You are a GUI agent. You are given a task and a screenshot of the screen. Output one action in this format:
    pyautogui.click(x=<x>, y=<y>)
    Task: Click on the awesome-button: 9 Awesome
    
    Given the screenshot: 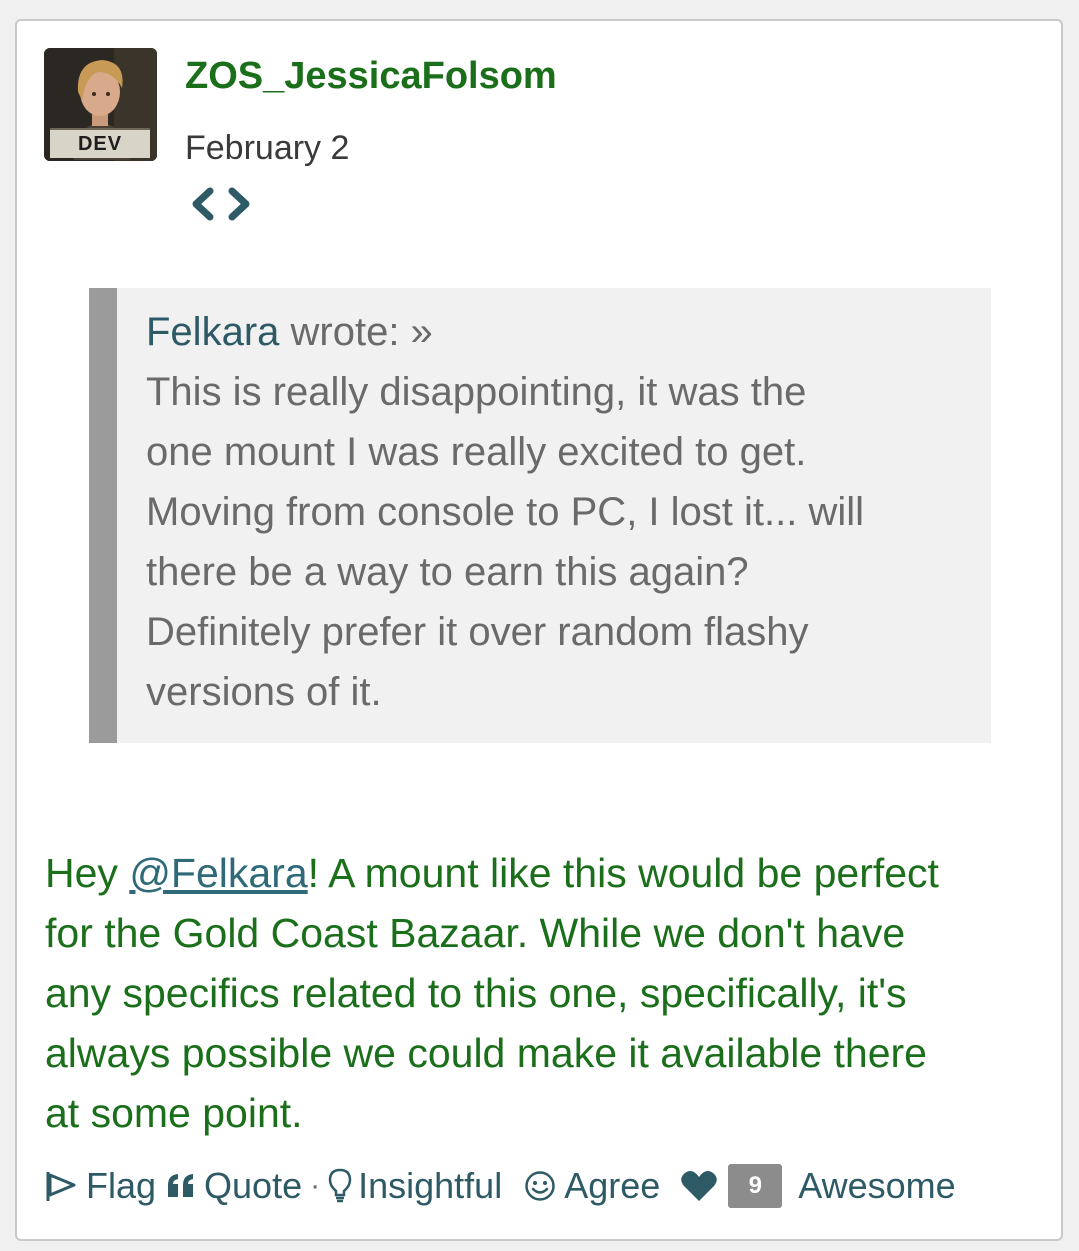 What is the action you would take?
    pyautogui.click(x=818, y=1186)
    